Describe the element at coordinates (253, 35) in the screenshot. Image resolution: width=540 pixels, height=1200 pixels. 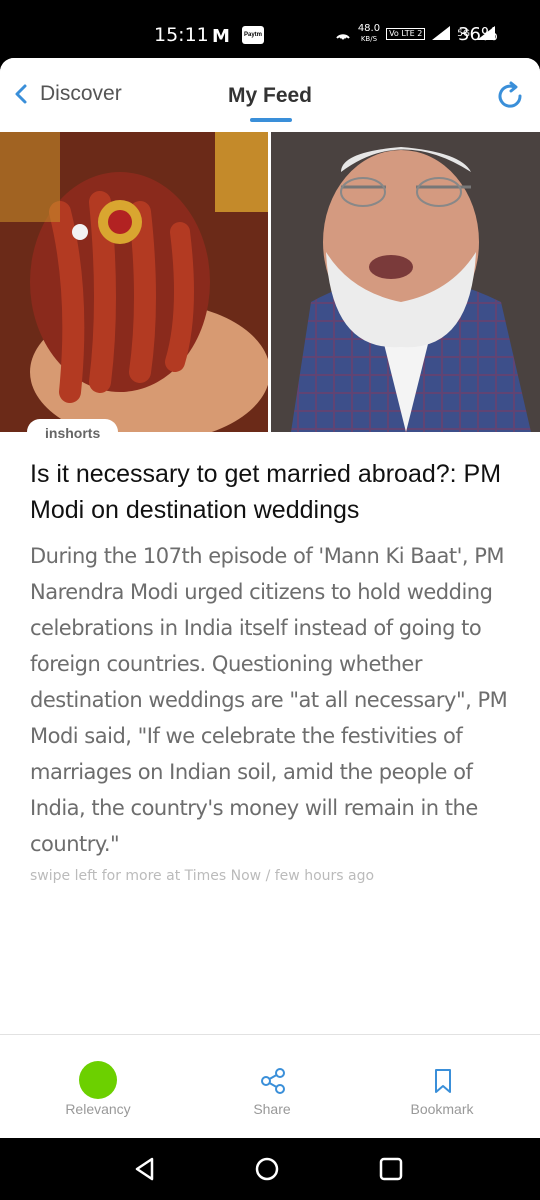
I see `paytm-icon: Paytm` at that location.